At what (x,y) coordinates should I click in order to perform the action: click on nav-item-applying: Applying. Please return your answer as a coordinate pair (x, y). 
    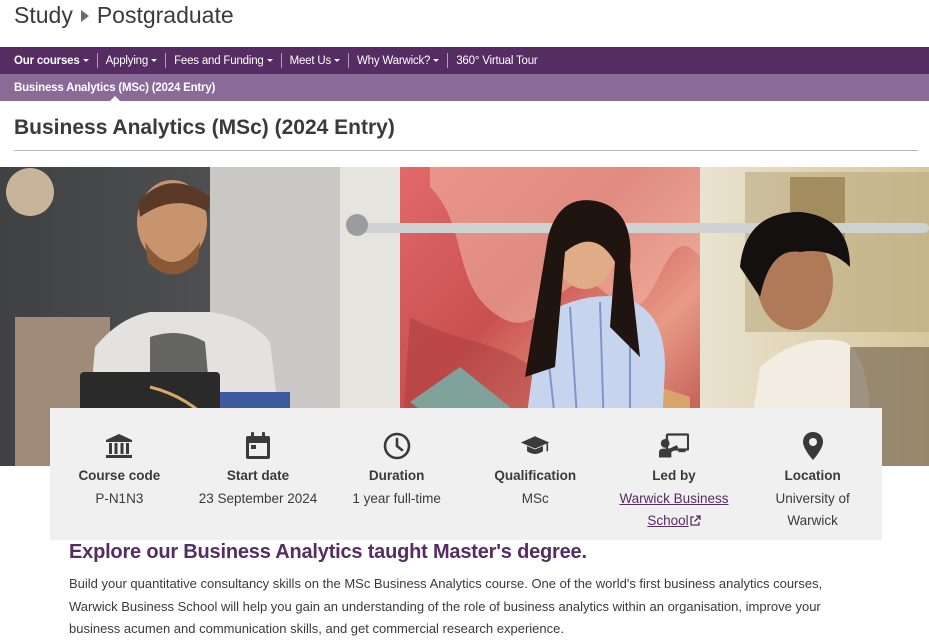
    Looking at the image, I should click on (131, 60).